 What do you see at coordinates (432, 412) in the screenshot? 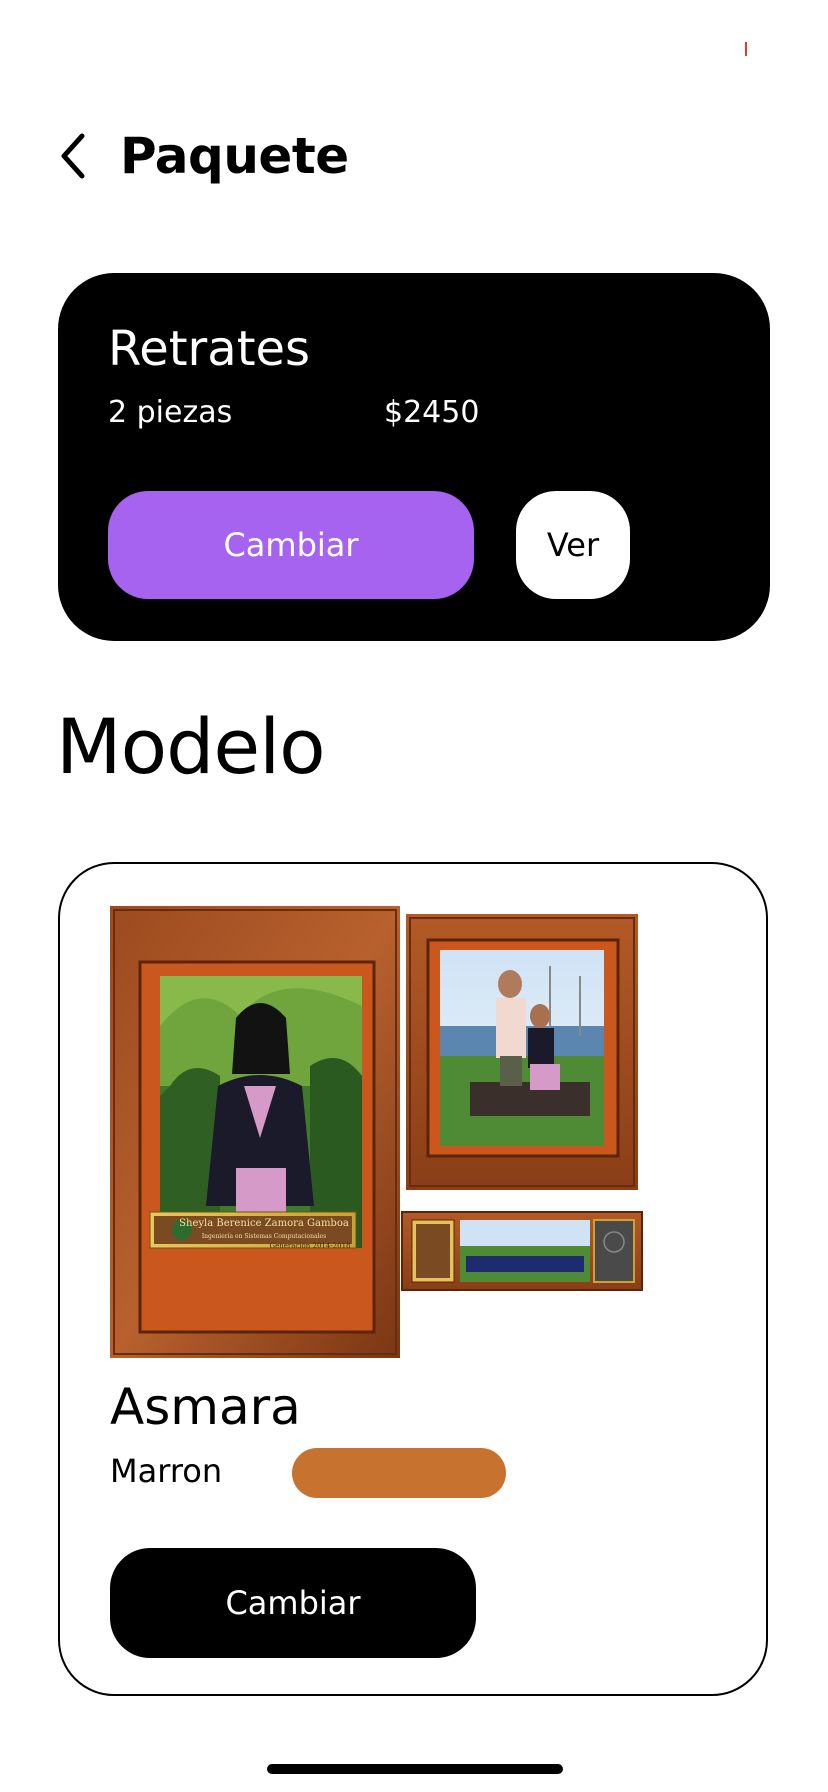
I see `package-price: $2450` at bounding box center [432, 412].